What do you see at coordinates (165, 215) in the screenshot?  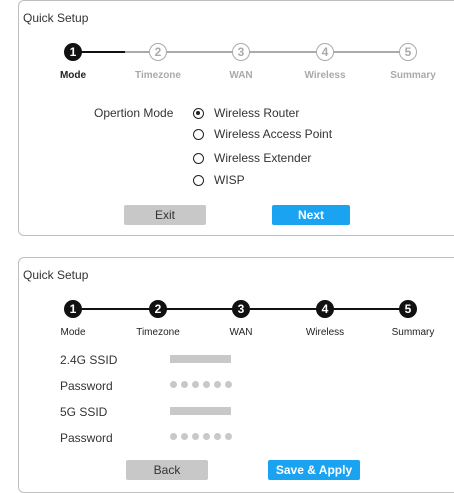 I see `exit-button: Exit` at bounding box center [165, 215].